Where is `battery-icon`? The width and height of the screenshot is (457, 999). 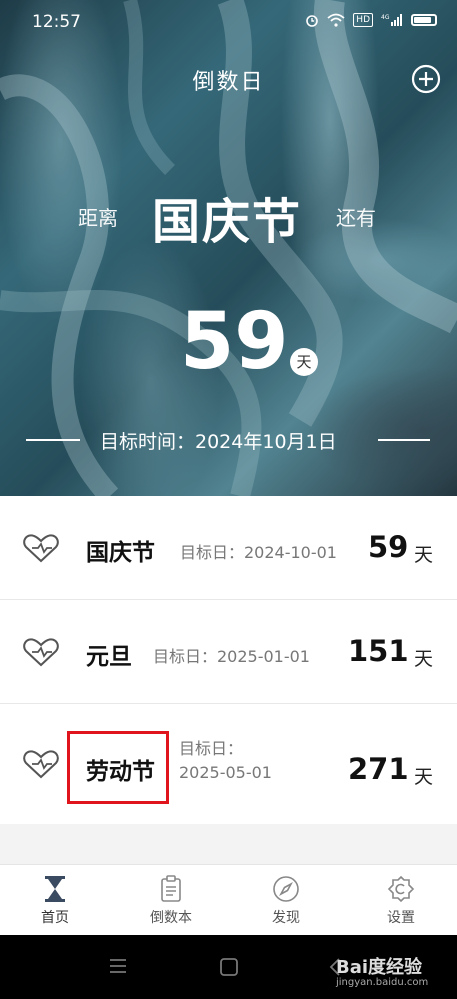 battery-icon is located at coordinates (424, 20).